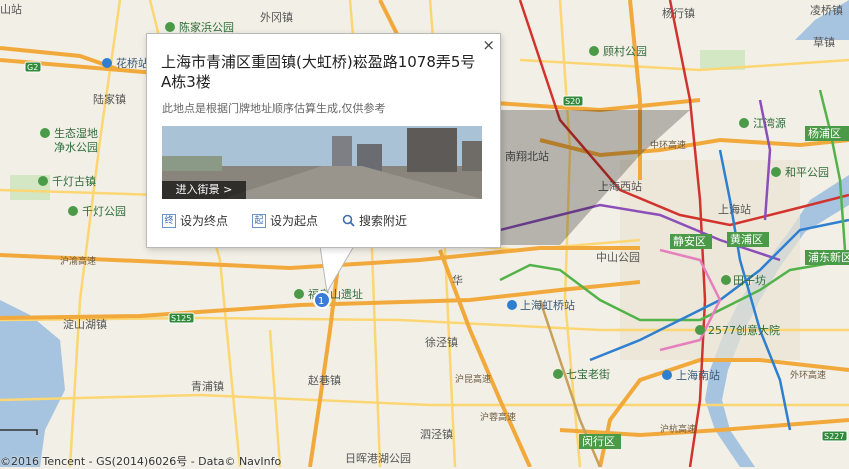 Image resolution: width=849 pixels, height=469 pixels. Describe the element at coordinates (498, 417) in the screenshot. I see `road-label-huxi: 沪蓉高速` at that location.